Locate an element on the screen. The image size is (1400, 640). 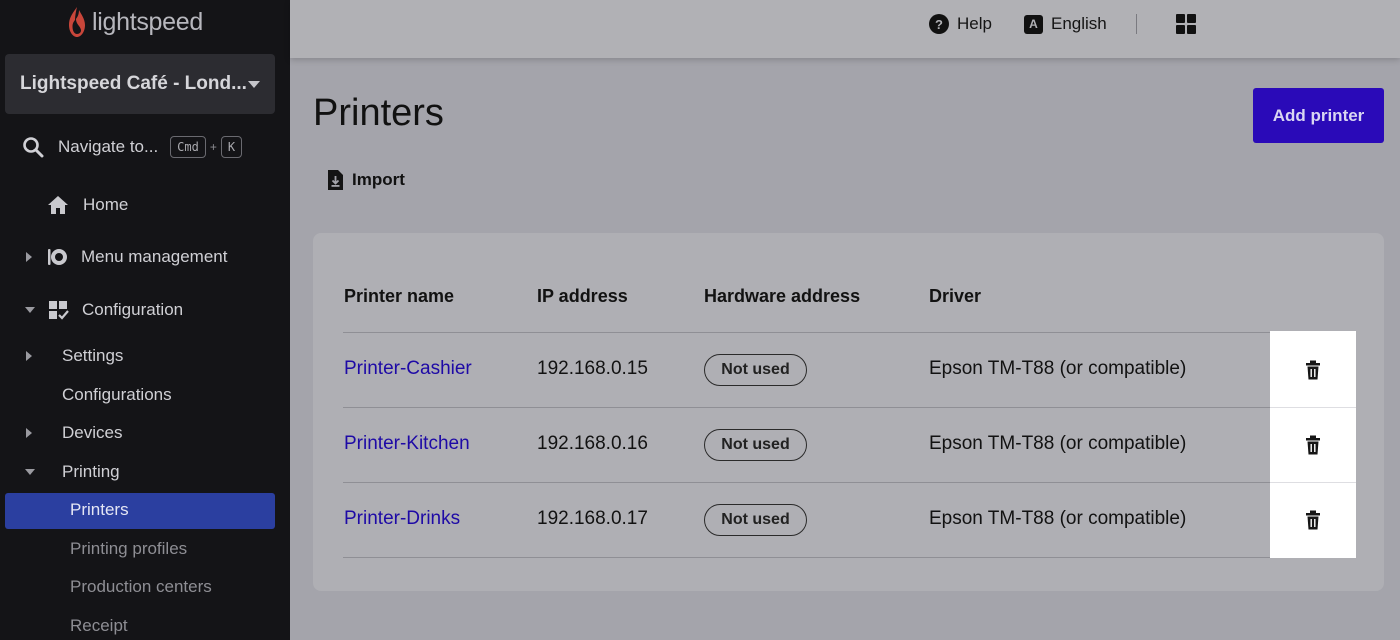
sidebar-item-label: Configurations is located at coordinates (117, 394).